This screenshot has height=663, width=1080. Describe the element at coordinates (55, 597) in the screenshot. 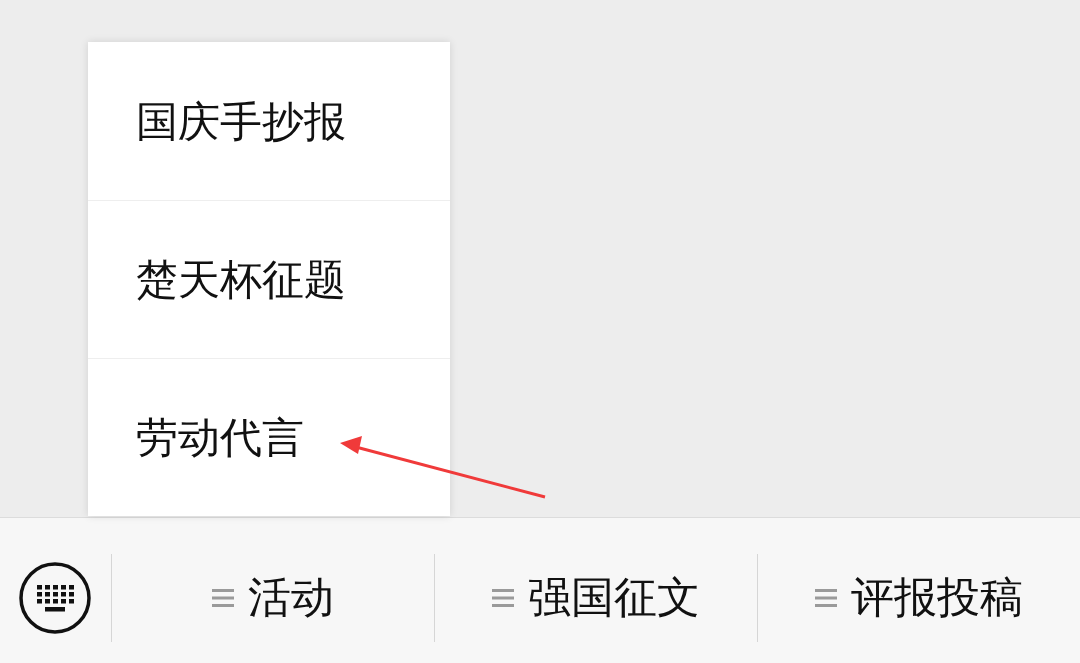

I see `keyboard-icon` at that location.